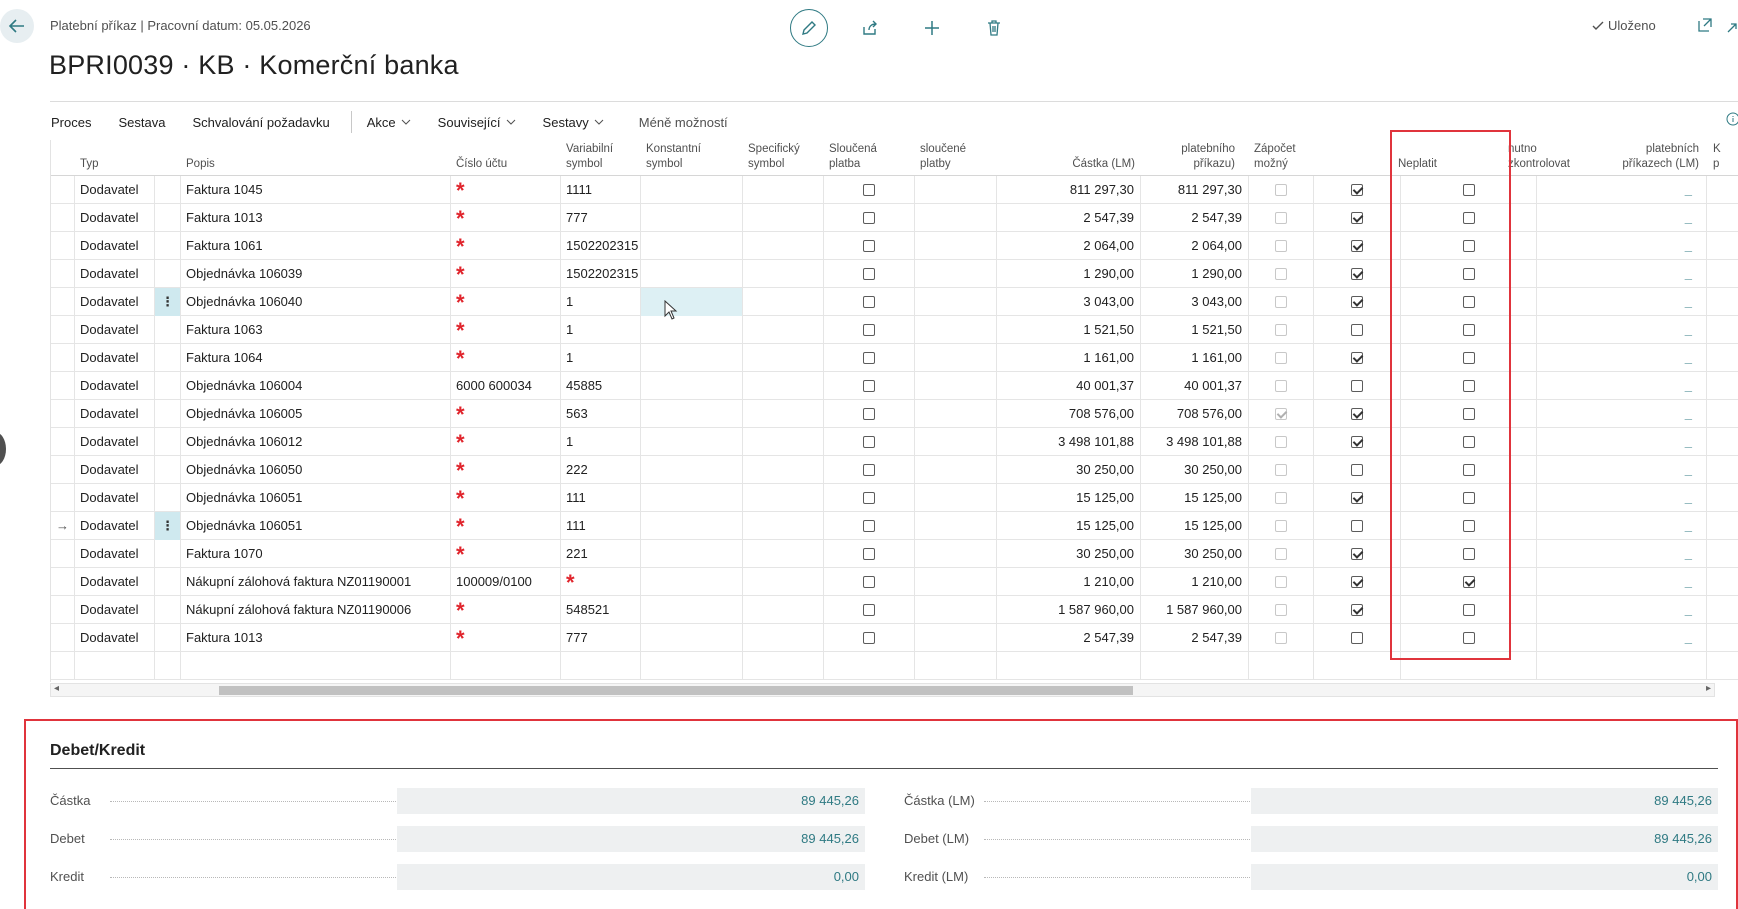 Image resolution: width=1738 pixels, height=909 pixels. What do you see at coordinates (960, 158) in the screenshot?
I see `col-sloucene-platby: sloučené platby` at bounding box center [960, 158].